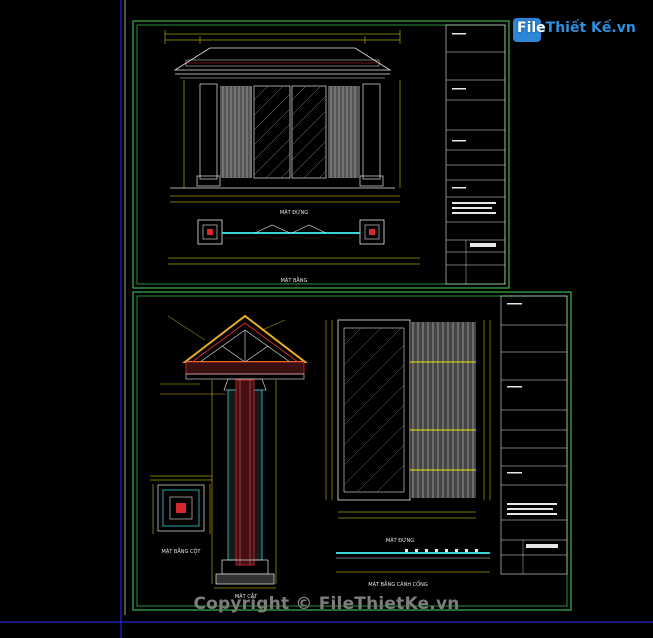 This screenshot has height=638, width=653. Describe the element at coordinates (534, 435) in the screenshot. I see `title-block-bottom` at that location.